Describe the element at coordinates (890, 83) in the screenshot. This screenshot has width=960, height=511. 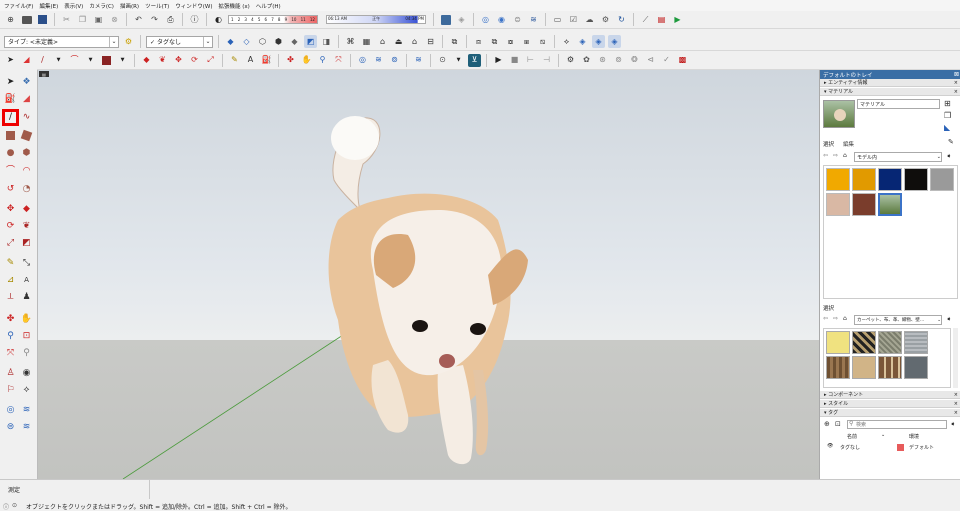
I see `entity-info-section: ▸ エンティティ情報 ×` at that location.